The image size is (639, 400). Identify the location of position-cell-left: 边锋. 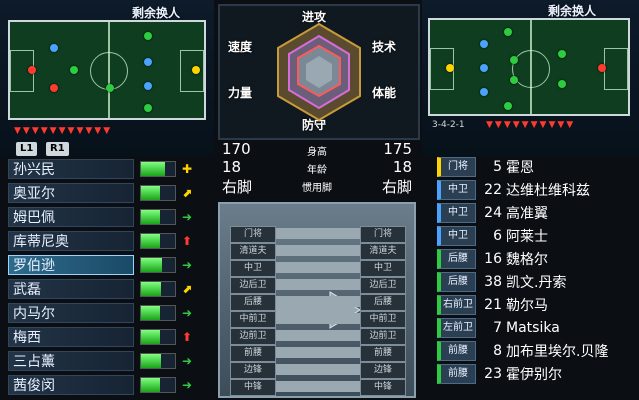
(253, 370).